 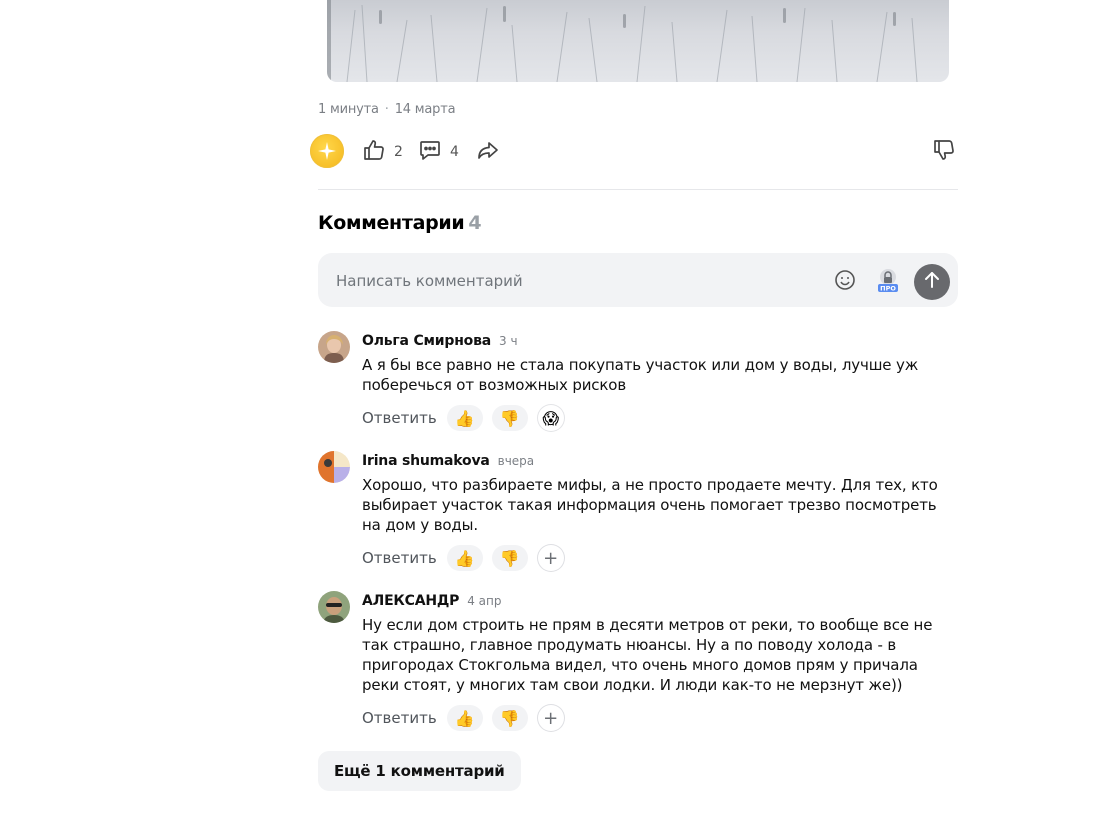 I want to click on read-time: 1 минута, so click(x=348, y=109).